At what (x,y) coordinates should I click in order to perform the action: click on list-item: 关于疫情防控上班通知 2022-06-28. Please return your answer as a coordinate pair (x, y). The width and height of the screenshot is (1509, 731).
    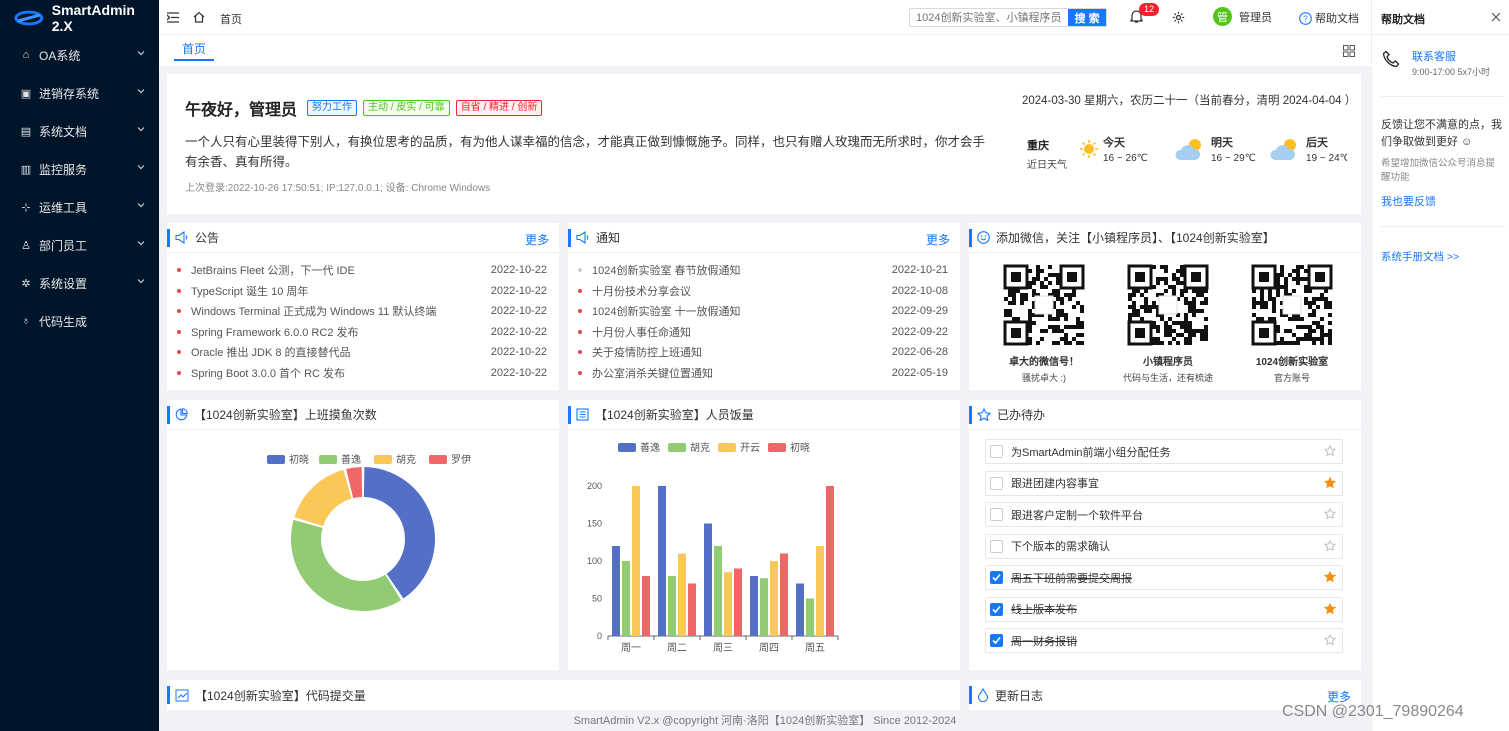
    Looking at the image, I should click on (763, 352).